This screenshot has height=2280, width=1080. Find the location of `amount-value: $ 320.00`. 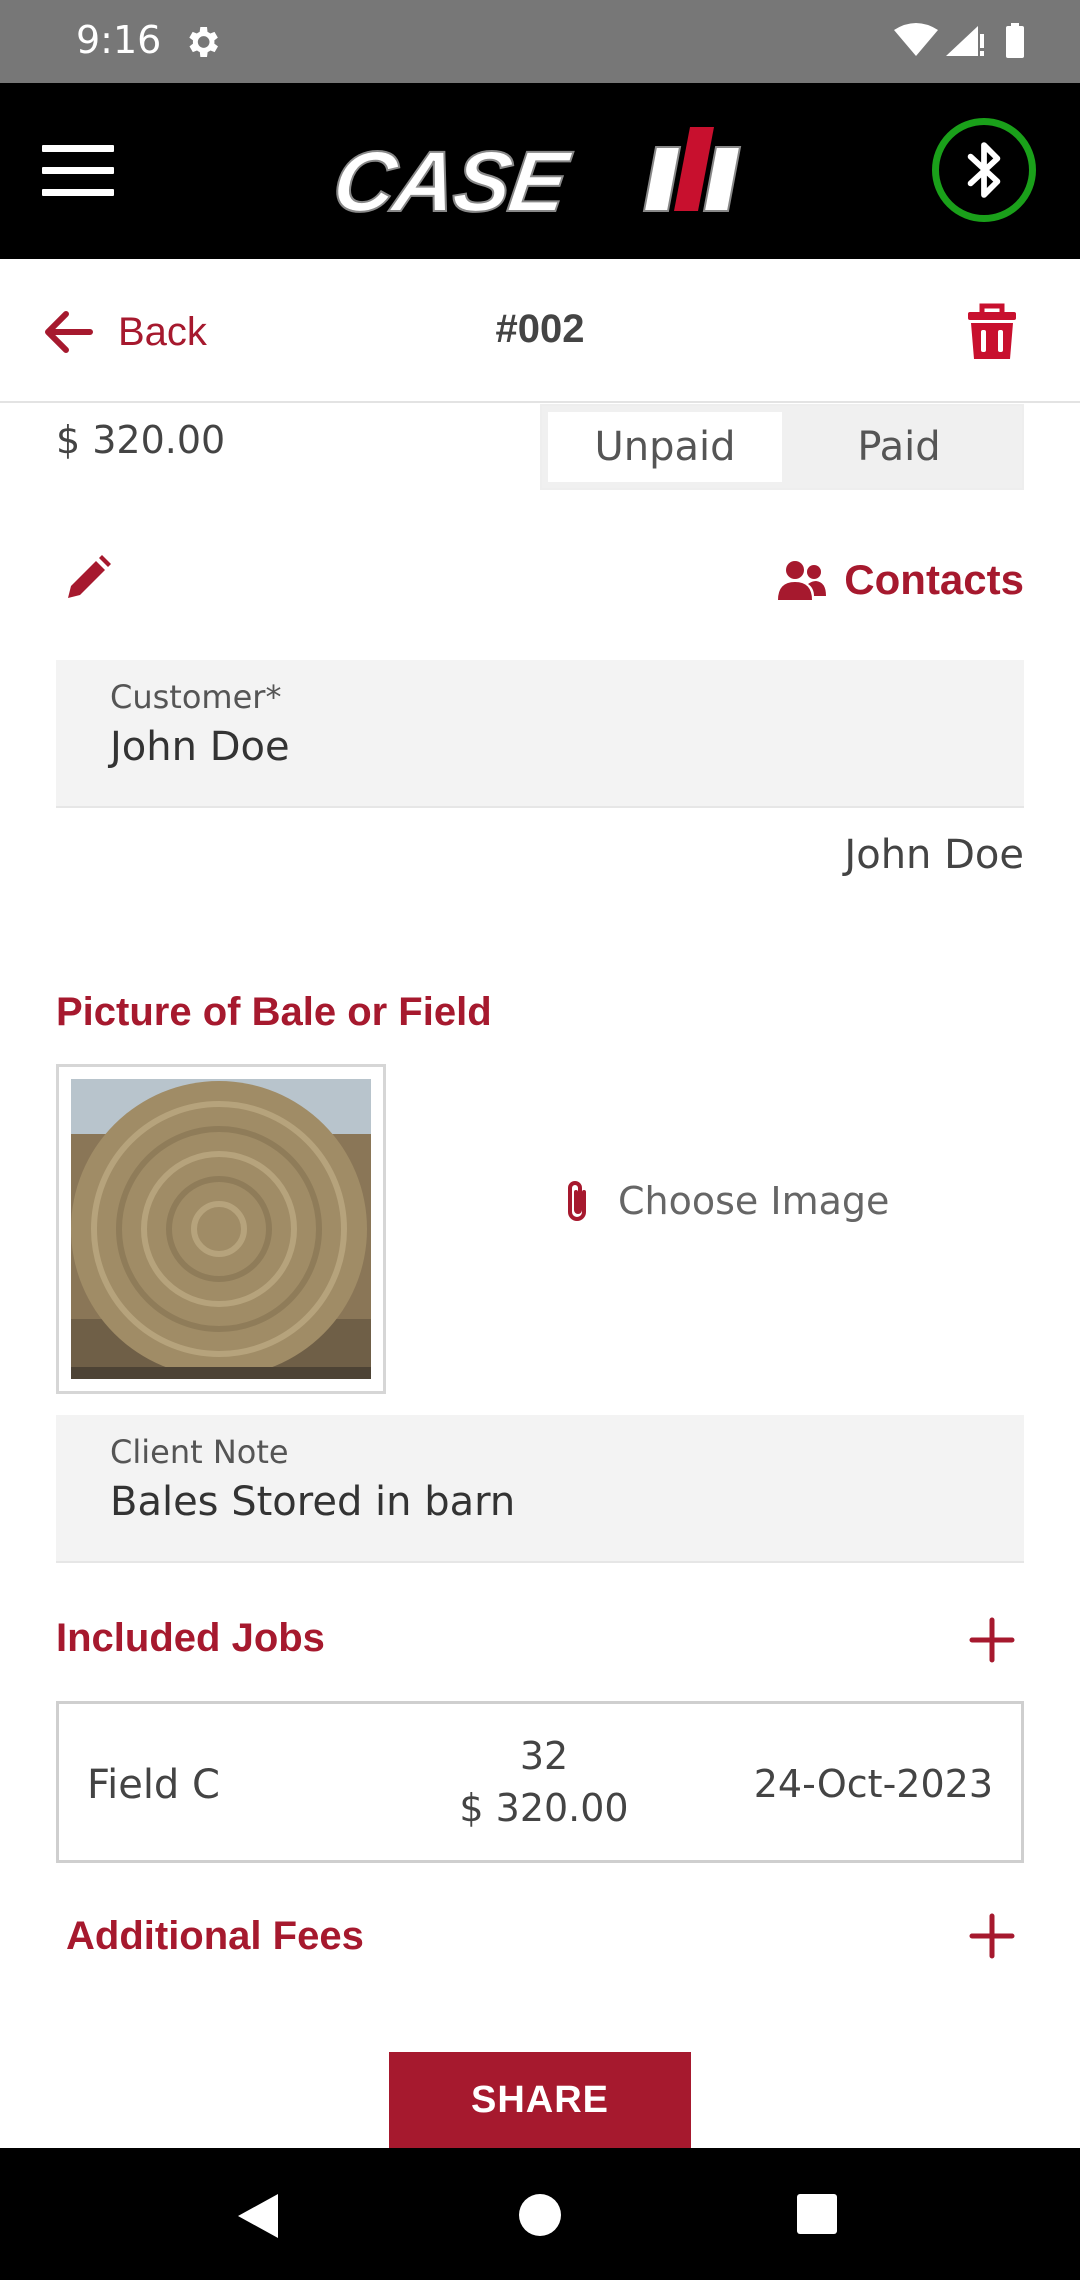

amount-value: $ 320.00 is located at coordinates (141, 440).